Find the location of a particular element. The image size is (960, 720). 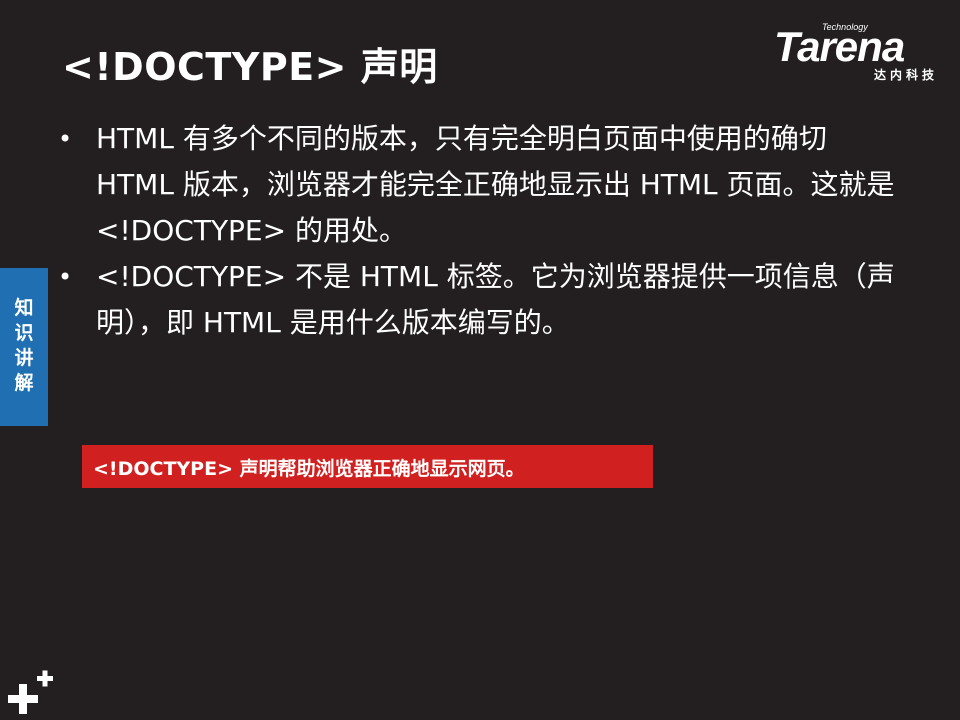

callout-box: <!DOCTYPE> 声明帮助浏览器正确地显示网页。 is located at coordinates (367, 466).